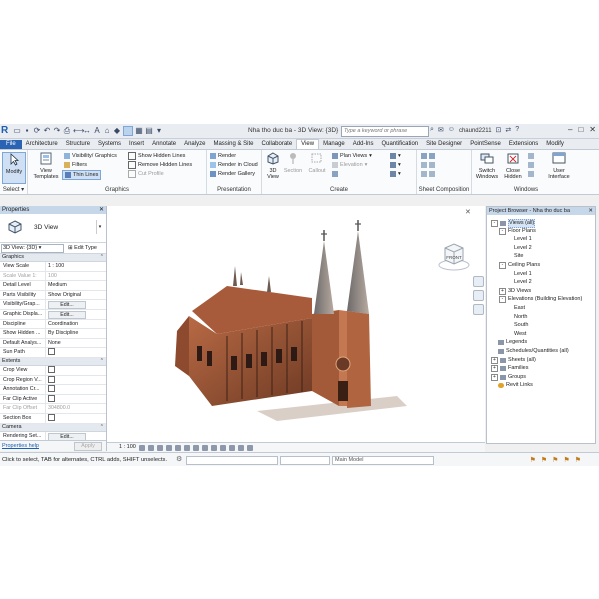 This screenshot has width=599, height=599. What do you see at coordinates (53, 334) in the screenshot?
I see `property-row: Show Hidden ... By Discipline` at bounding box center [53, 334].